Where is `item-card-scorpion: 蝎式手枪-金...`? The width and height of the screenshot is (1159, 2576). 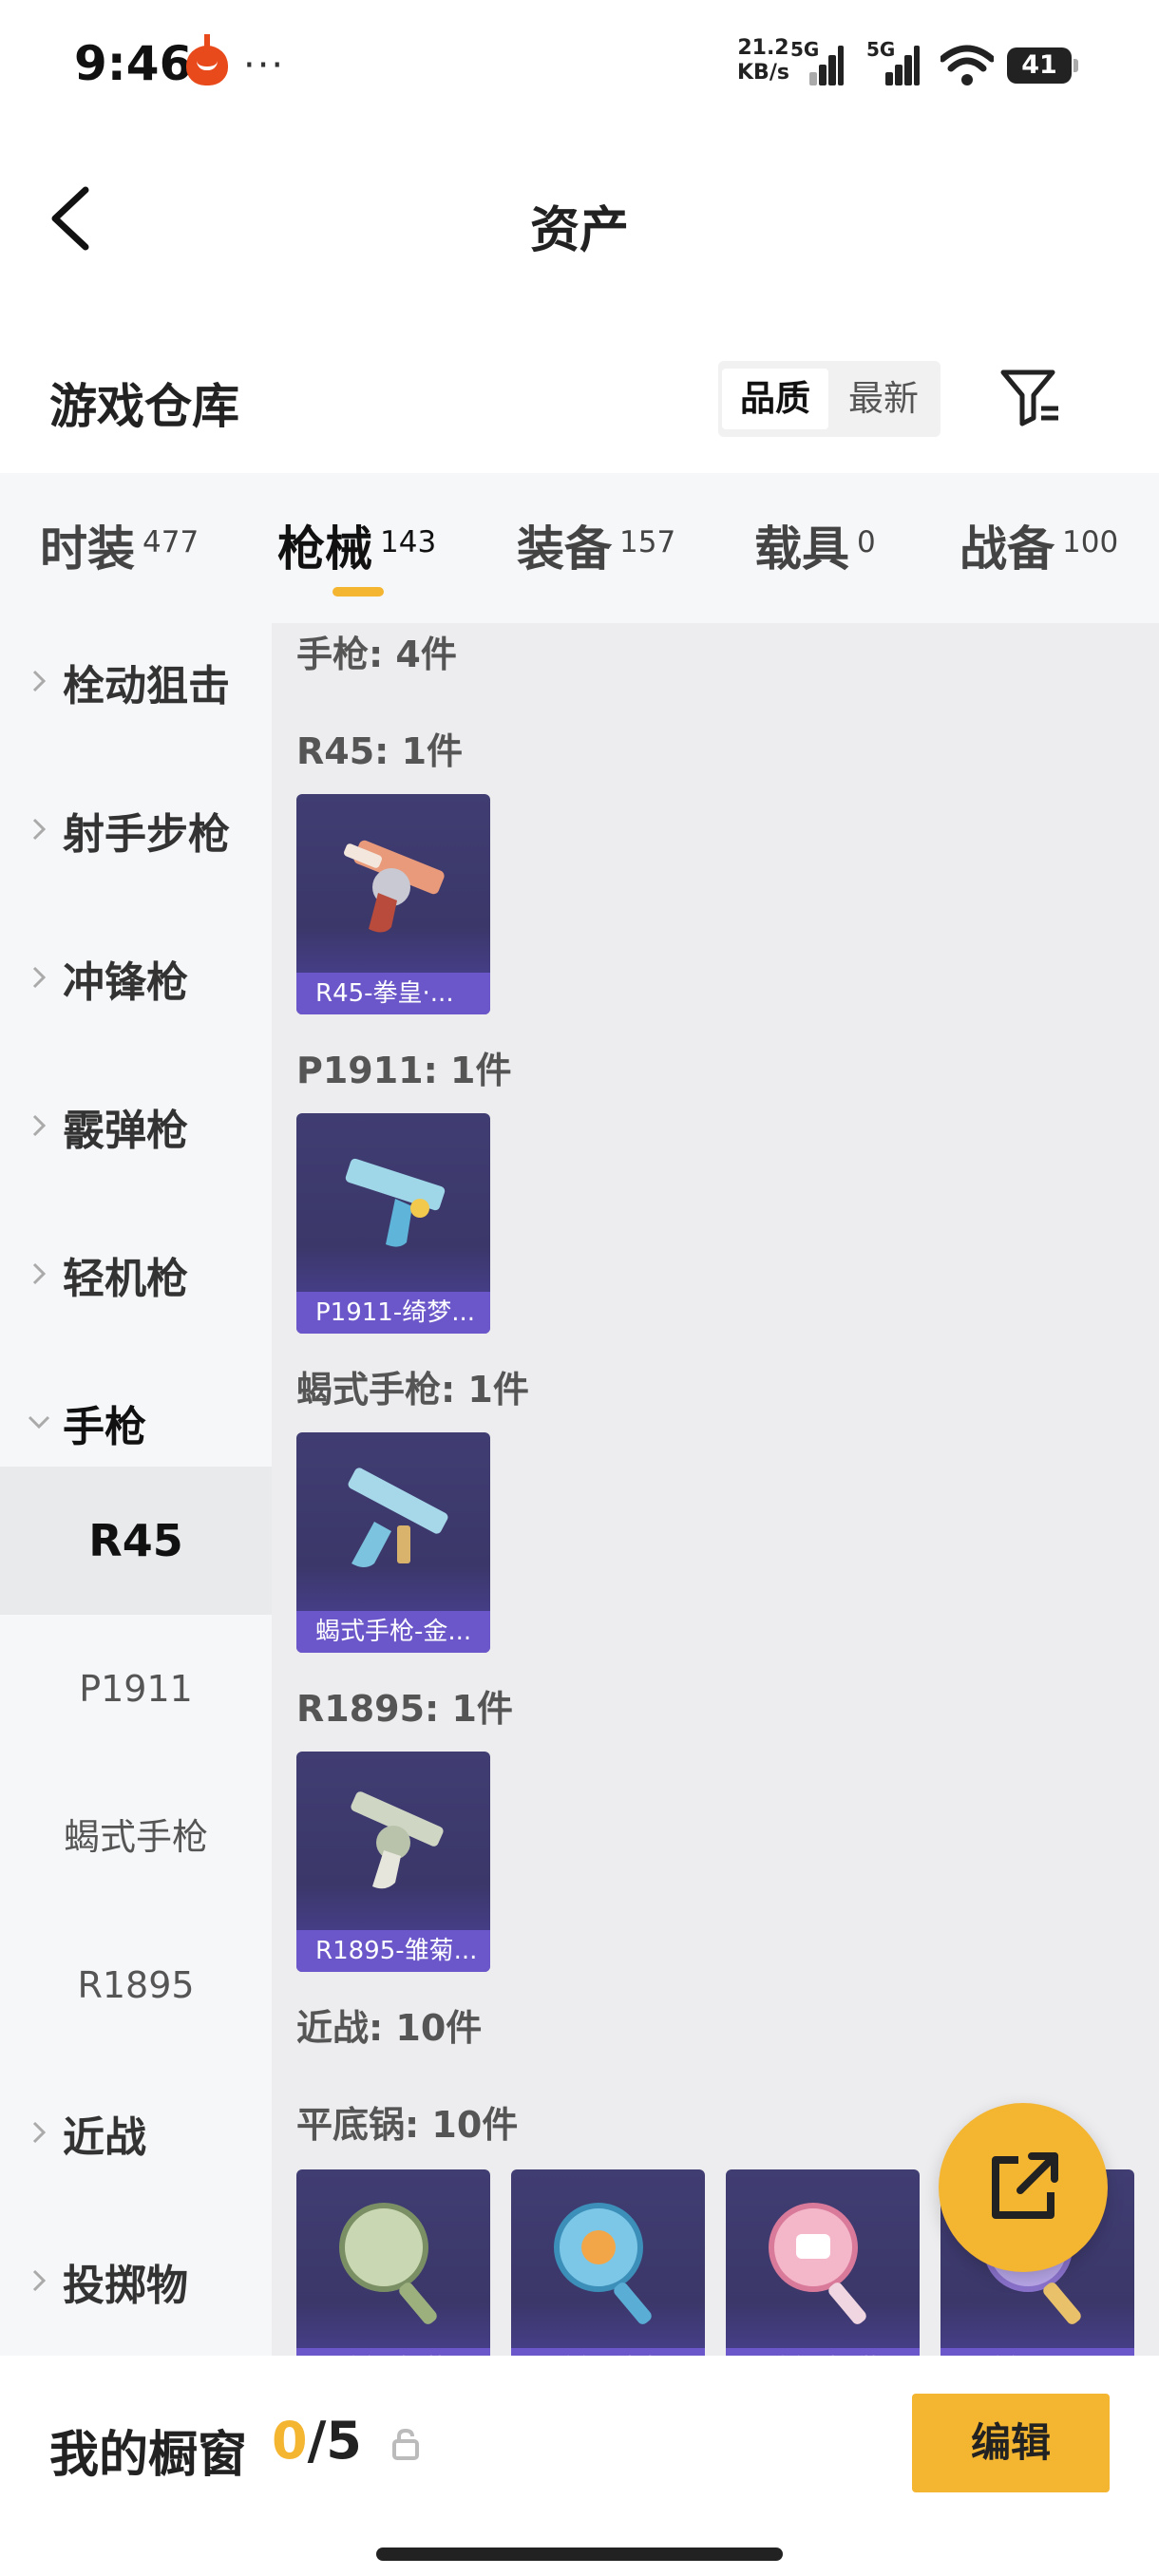
item-card-scorpion: 蝎式手枪-金... is located at coordinates (393, 1542).